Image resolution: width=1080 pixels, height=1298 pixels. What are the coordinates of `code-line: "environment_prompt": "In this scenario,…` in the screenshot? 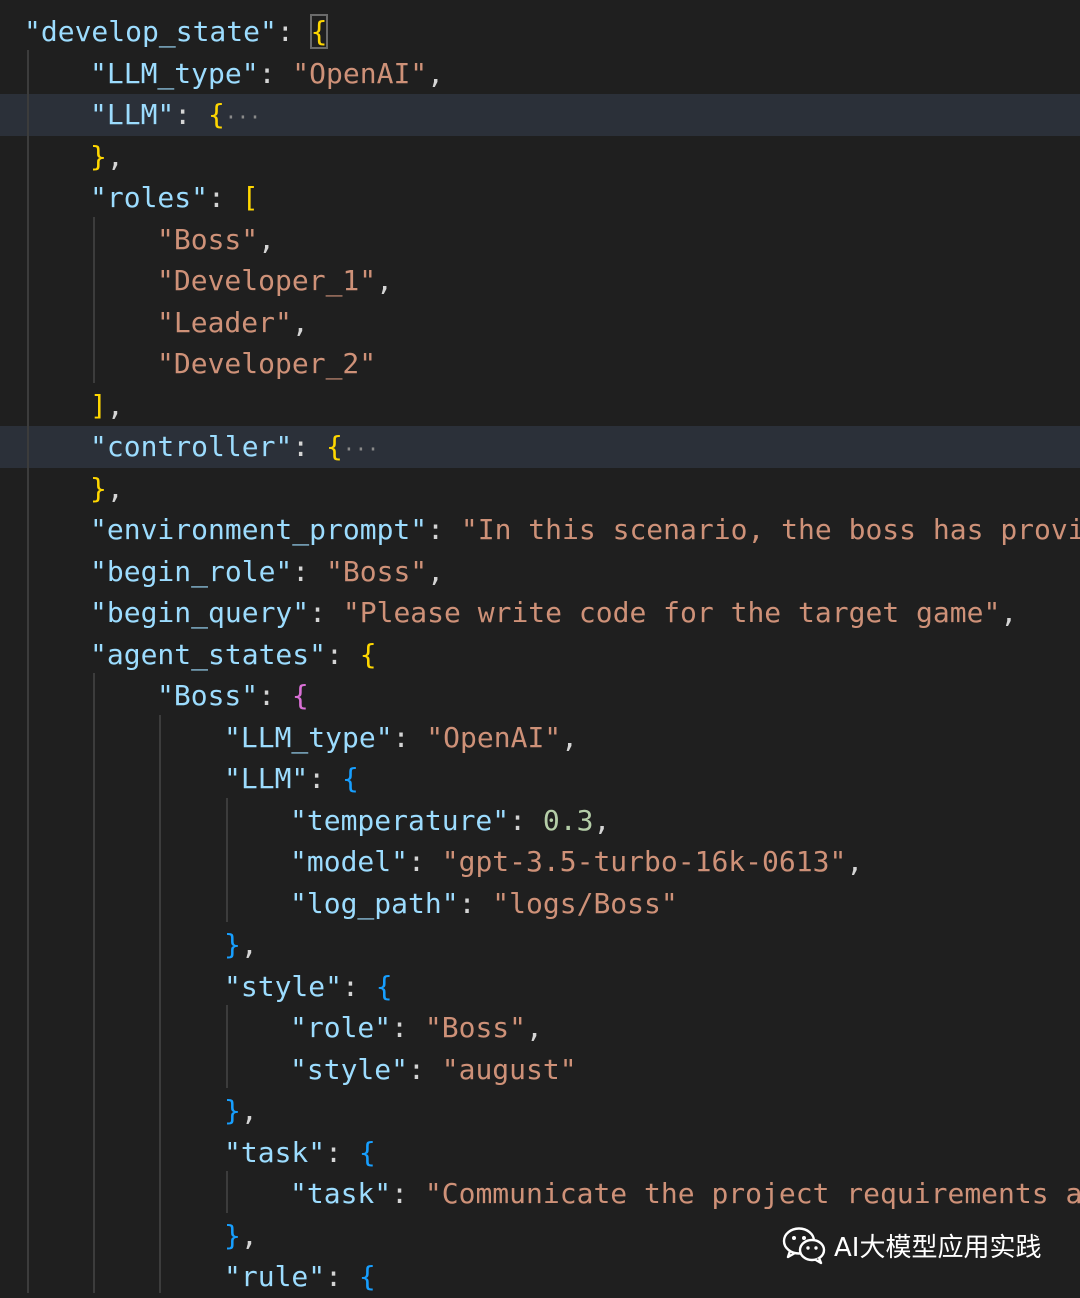 It's located at (540, 530).